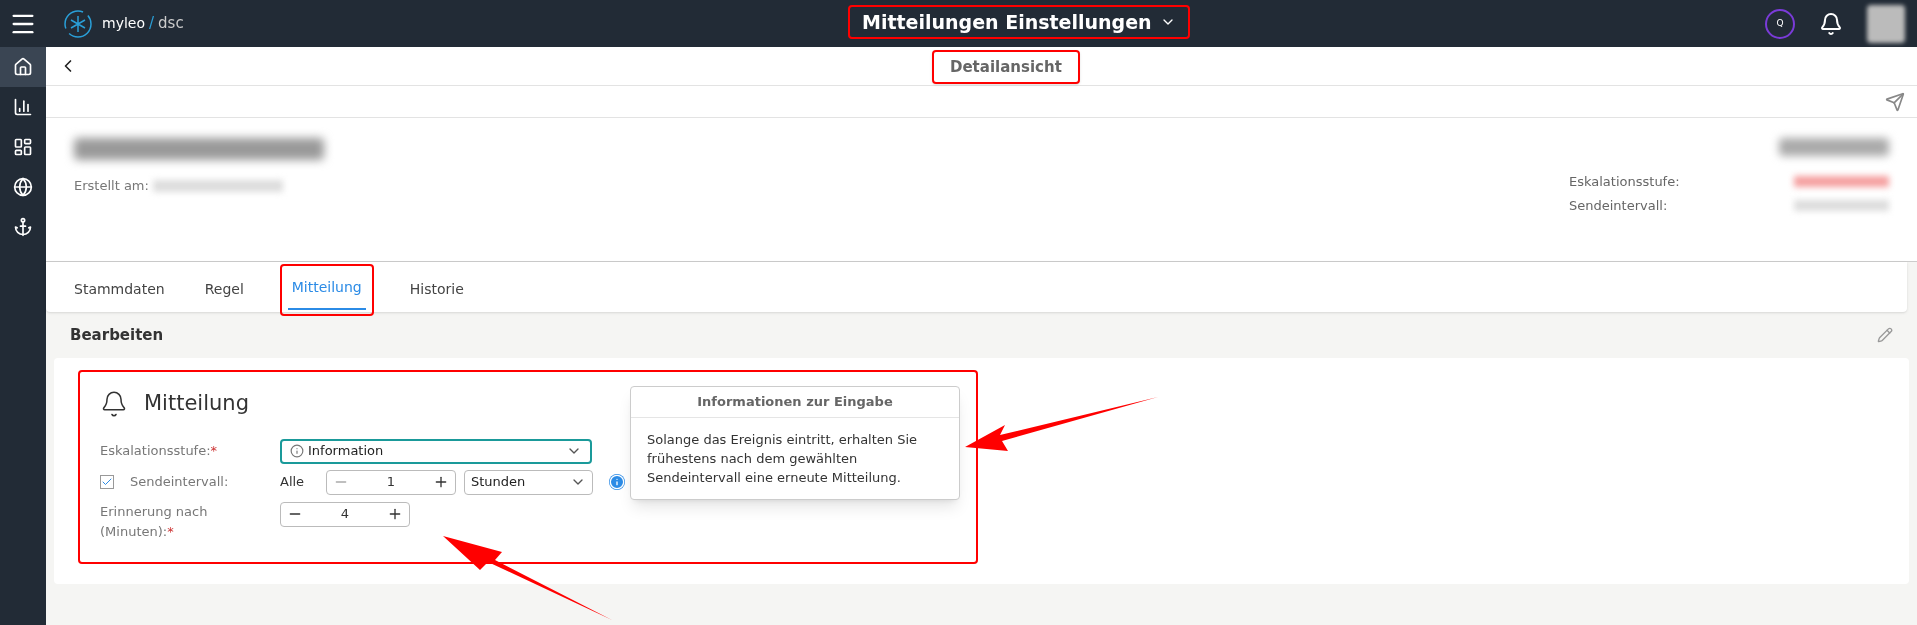 The height and width of the screenshot is (625, 1917). I want to click on info-outline-icon, so click(297, 451).